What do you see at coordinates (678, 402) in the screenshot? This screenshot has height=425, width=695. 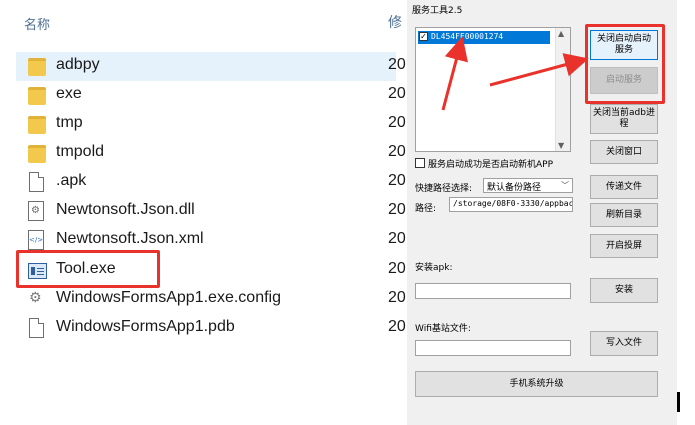 I see `window-edge` at bounding box center [678, 402].